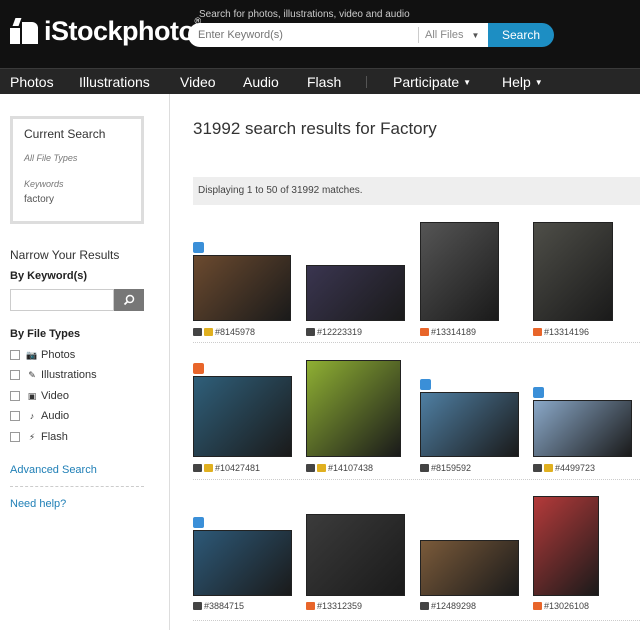  I want to click on nav-help: Help ▼, so click(522, 82).